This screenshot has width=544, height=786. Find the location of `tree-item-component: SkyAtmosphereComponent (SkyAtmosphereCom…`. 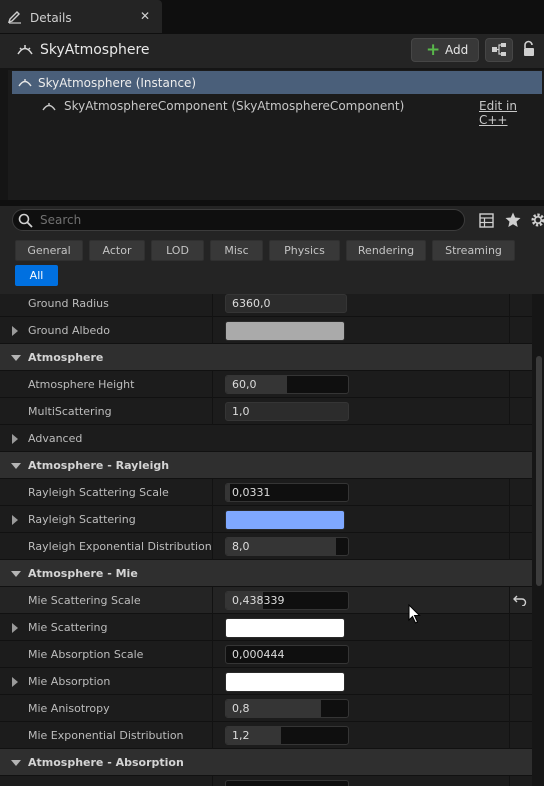

tree-item-component: SkyAtmosphereComponent (SkyAtmosphereCom… is located at coordinates (270, 107).